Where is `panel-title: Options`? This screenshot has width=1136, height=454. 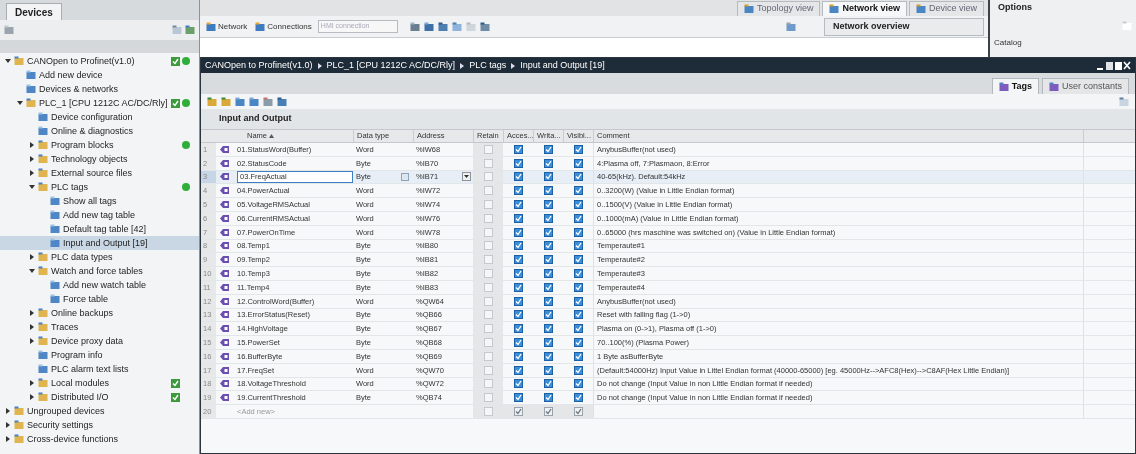
panel-title: Options is located at coordinates (1015, 8).